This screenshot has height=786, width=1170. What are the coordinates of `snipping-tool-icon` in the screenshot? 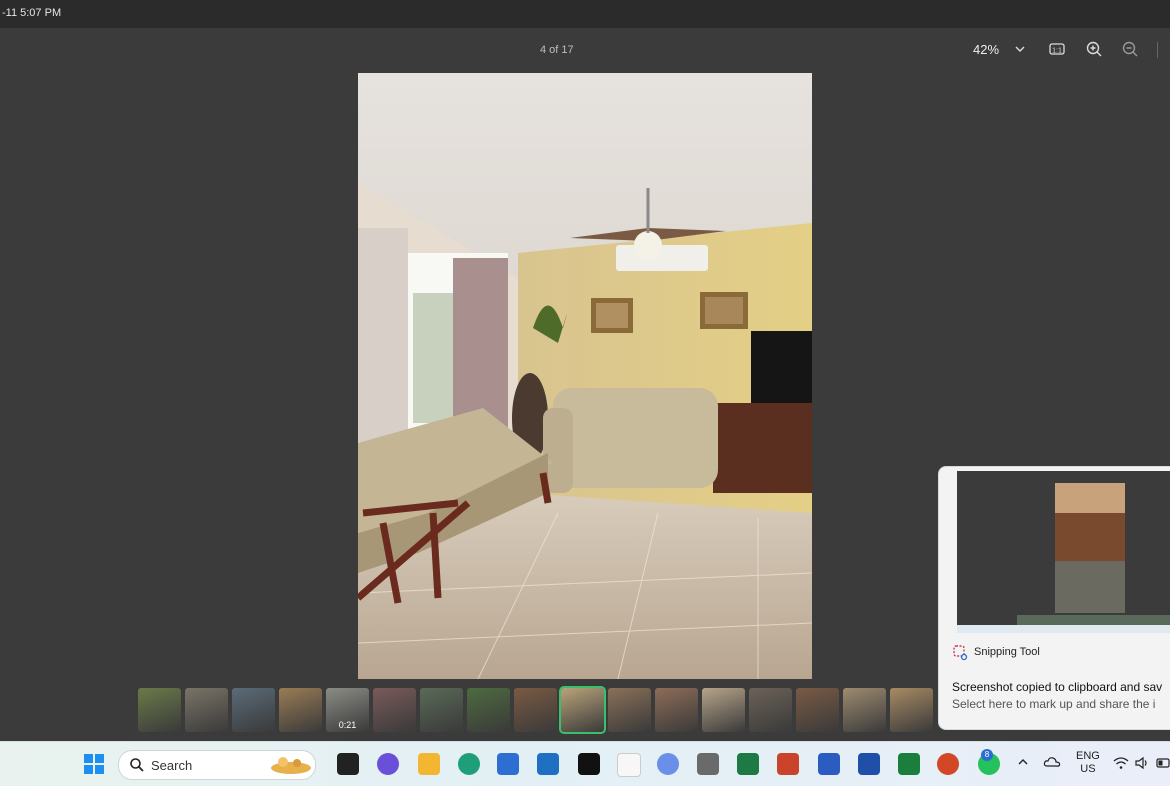 It's located at (961, 655).